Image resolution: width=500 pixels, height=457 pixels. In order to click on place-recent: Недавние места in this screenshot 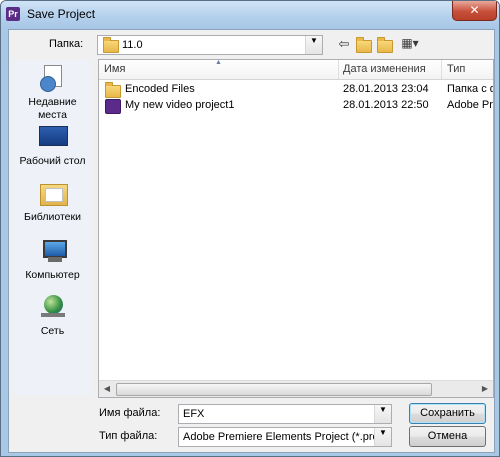, I will do `click(52, 92)`.